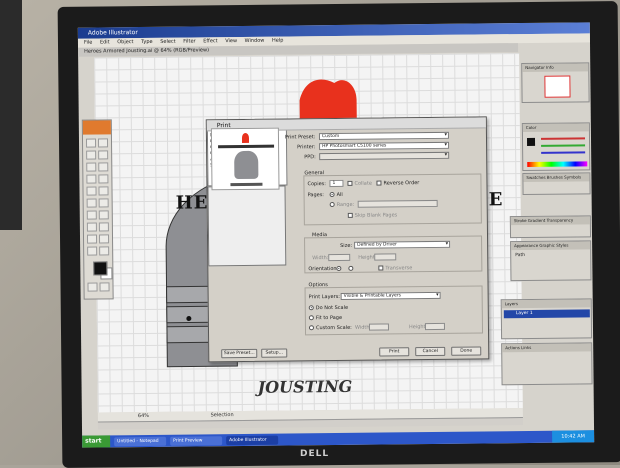  Describe the element at coordinates (556, 184) in the screenshot. I see `swatches-panel: Swatches Brushes Symbols` at that location.